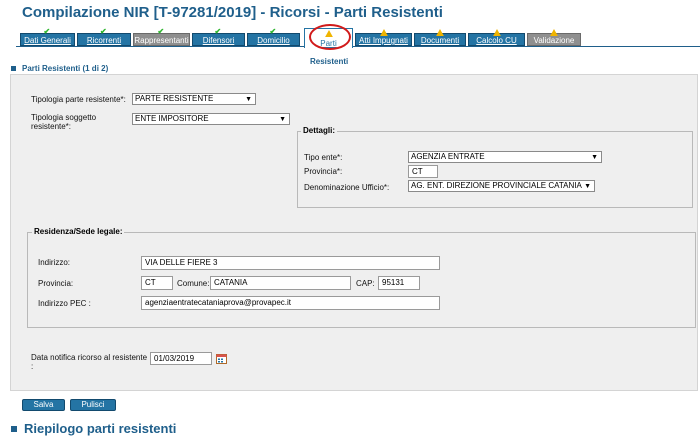  What do you see at coordinates (365, 283) in the screenshot?
I see `cap-label: CAP:` at bounding box center [365, 283].